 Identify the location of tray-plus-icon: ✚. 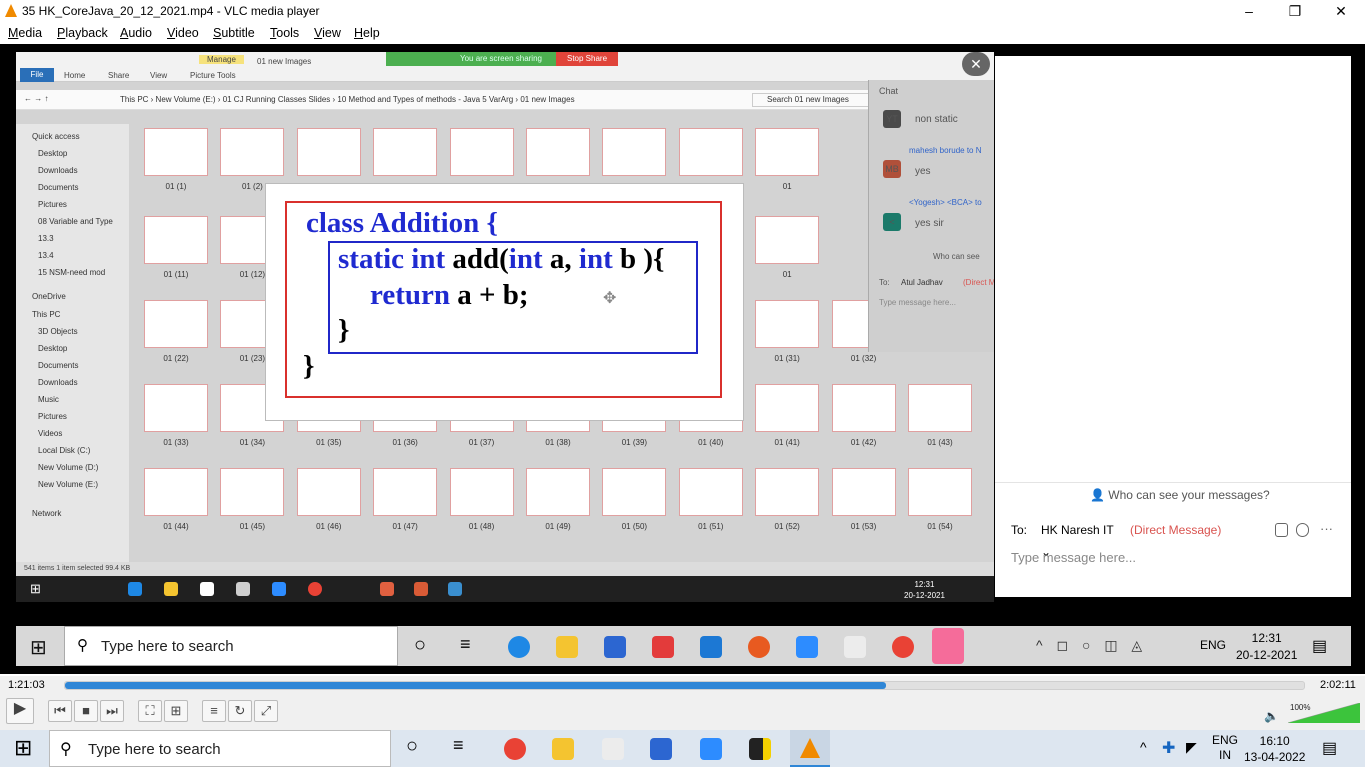
(1168, 748).